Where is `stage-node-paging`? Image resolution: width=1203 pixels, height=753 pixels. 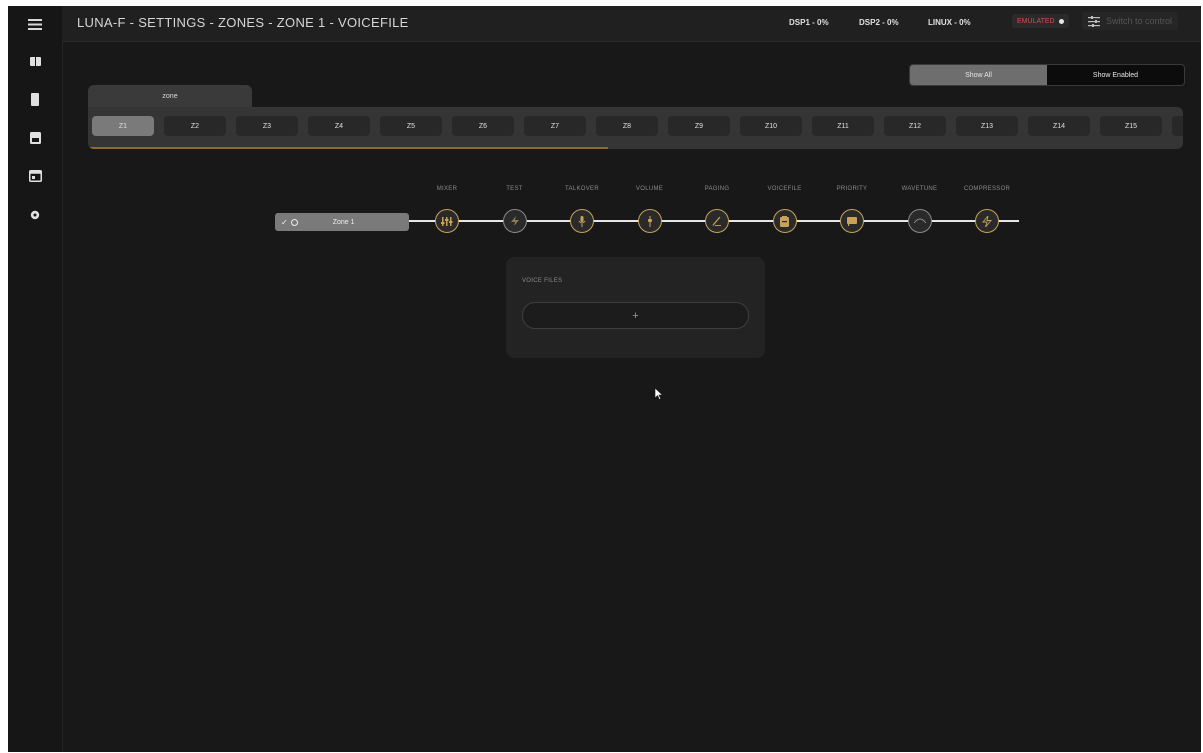
stage-node-paging is located at coordinates (717, 221).